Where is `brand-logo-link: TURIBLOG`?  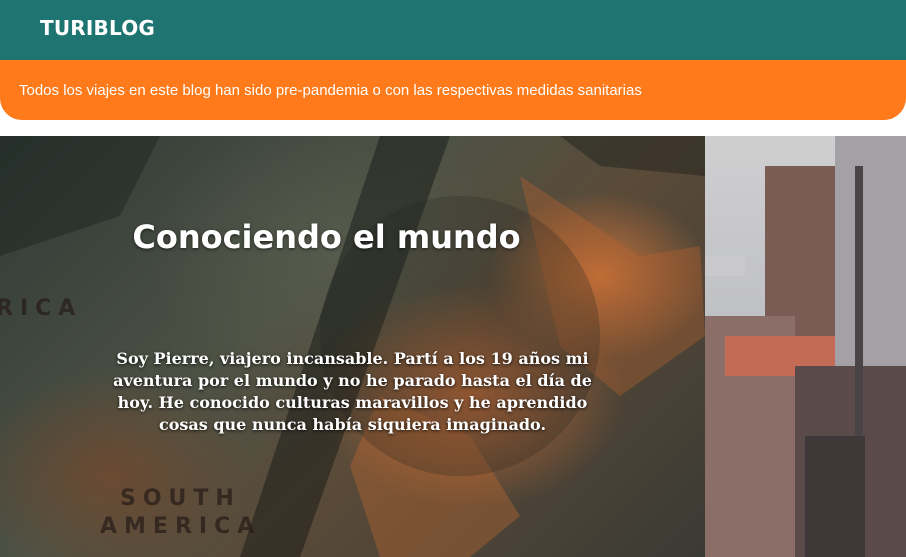 brand-logo-link: TURIBLOG is located at coordinates (97, 28).